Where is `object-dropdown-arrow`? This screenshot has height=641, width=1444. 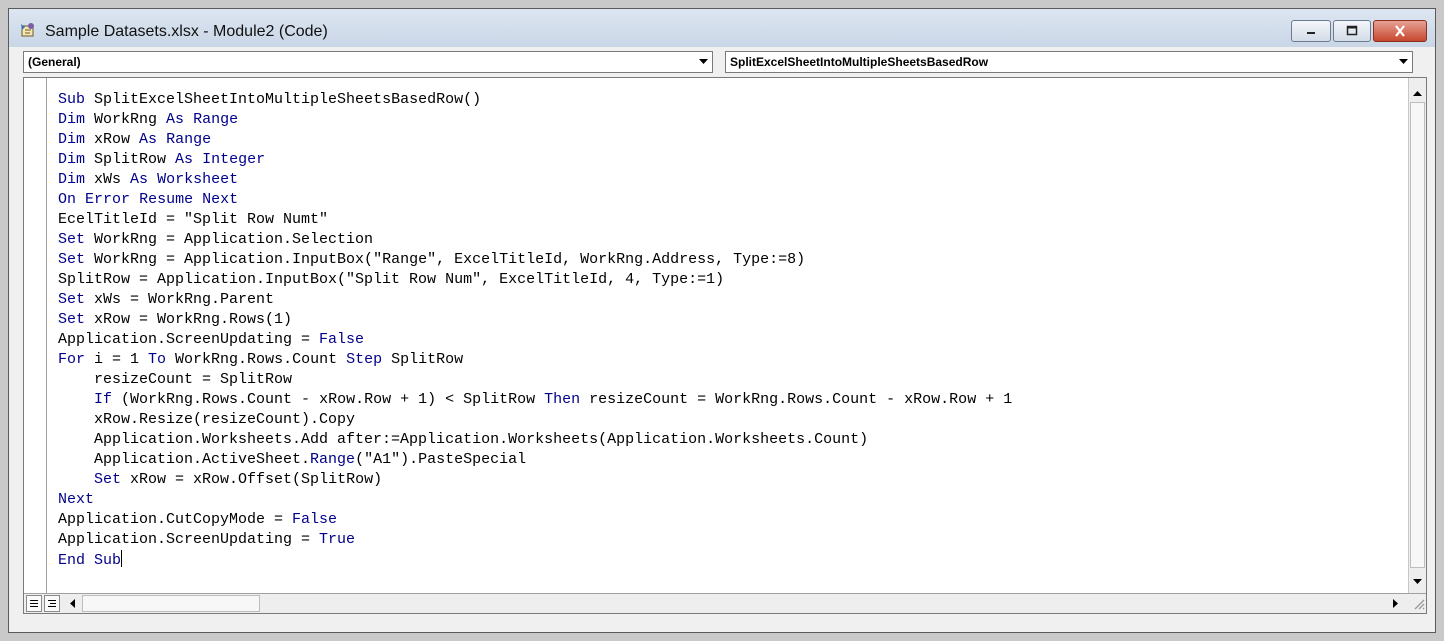
object-dropdown-arrow is located at coordinates (703, 62).